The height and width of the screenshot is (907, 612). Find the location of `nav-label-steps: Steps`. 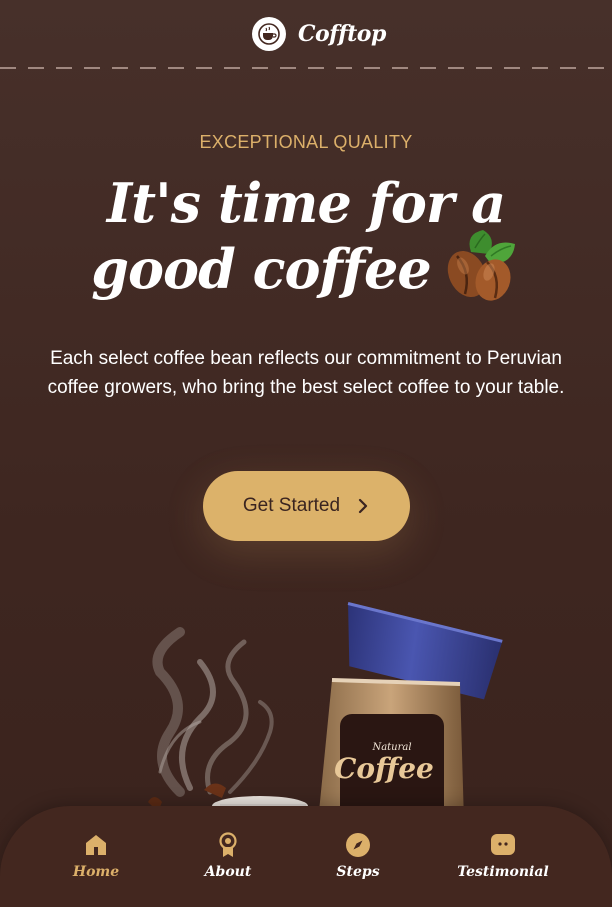

nav-label-steps: Steps is located at coordinates (358, 872).